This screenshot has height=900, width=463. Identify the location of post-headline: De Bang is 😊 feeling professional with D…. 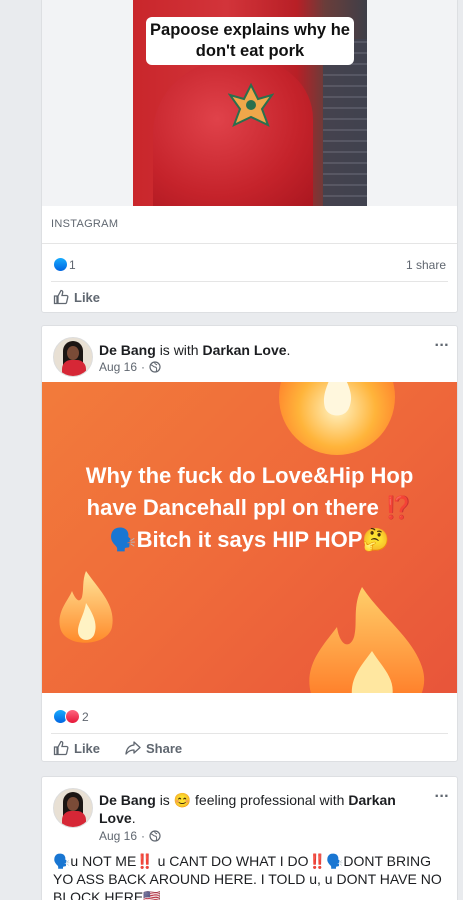
(247, 809).